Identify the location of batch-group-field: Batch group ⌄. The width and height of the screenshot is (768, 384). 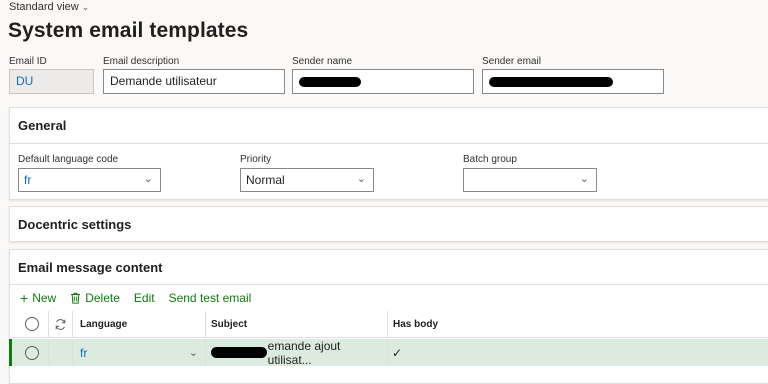
(530, 173).